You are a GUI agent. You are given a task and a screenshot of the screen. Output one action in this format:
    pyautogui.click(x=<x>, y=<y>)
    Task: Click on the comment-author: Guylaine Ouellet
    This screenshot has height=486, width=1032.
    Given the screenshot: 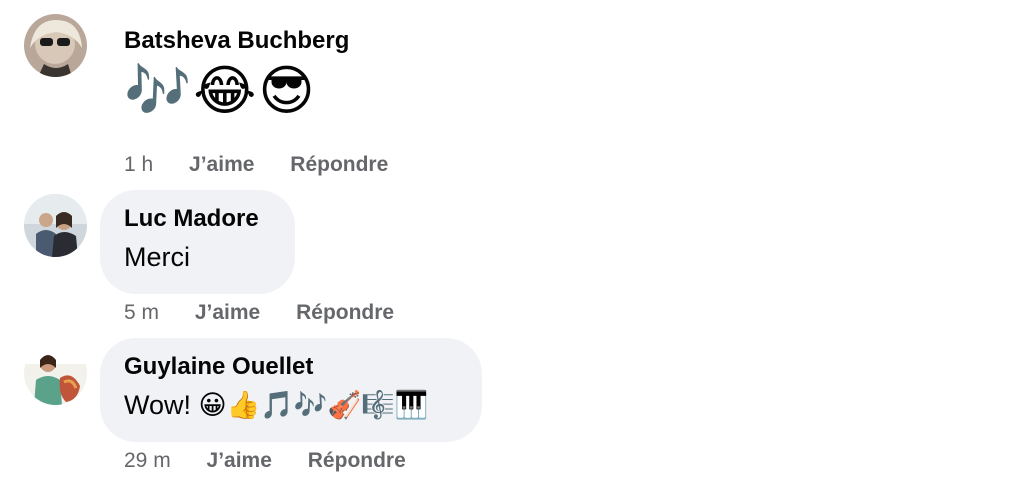 What is the action you would take?
    pyautogui.click(x=291, y=367)
    